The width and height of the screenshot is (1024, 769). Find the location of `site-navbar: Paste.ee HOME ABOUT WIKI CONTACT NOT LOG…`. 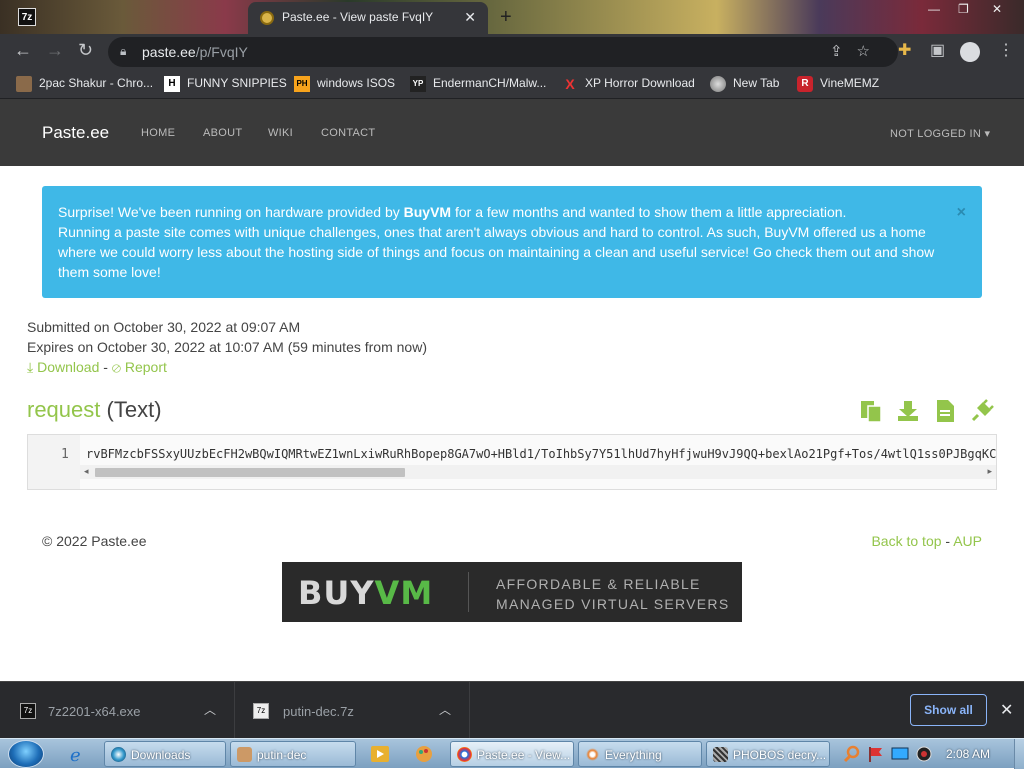

site-navbar: Paste.ee HOME ABOUT WIKI CONTACT NOT LOG… is located at coordinates (512, 132).